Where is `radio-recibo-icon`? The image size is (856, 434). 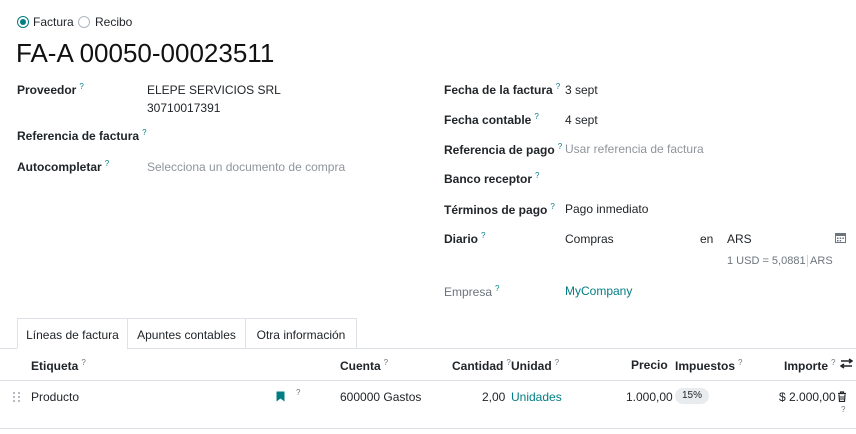
radio-recibo-icon is located at coordinates (84, 22).